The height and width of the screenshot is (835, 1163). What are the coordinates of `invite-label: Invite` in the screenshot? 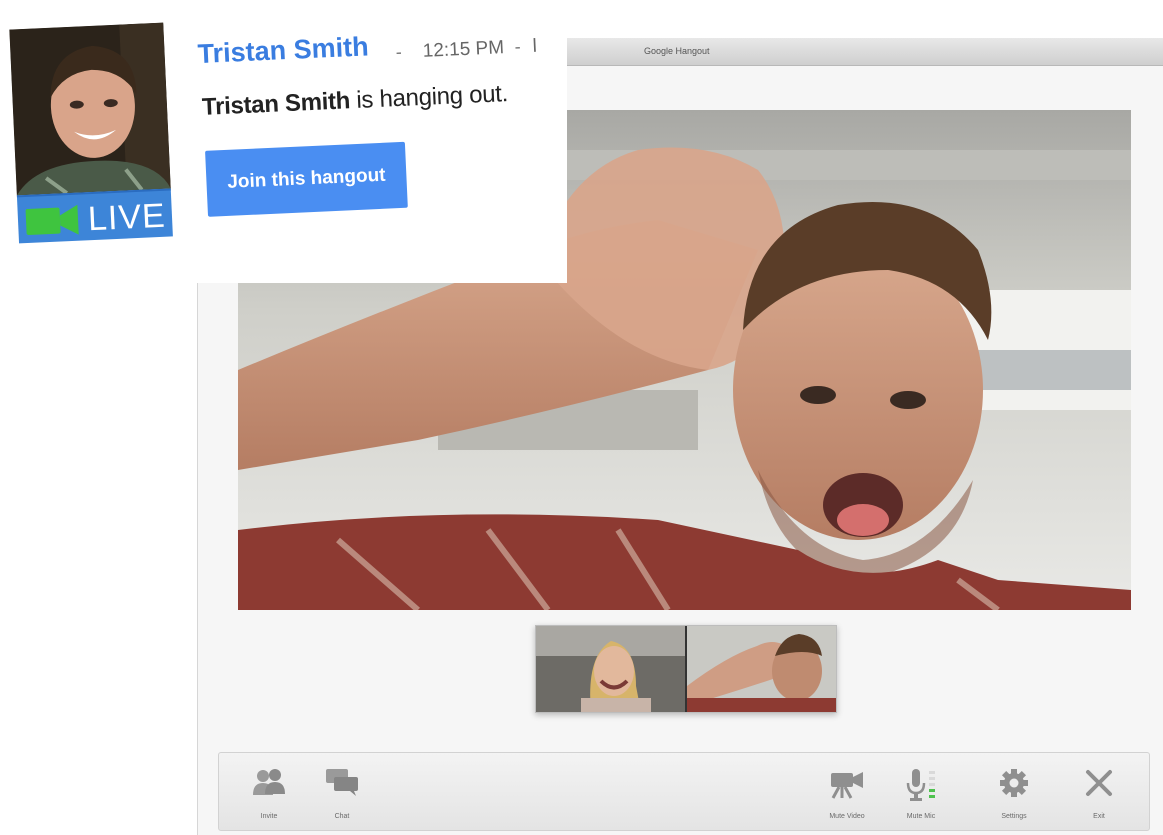 It's located at (269, 816).